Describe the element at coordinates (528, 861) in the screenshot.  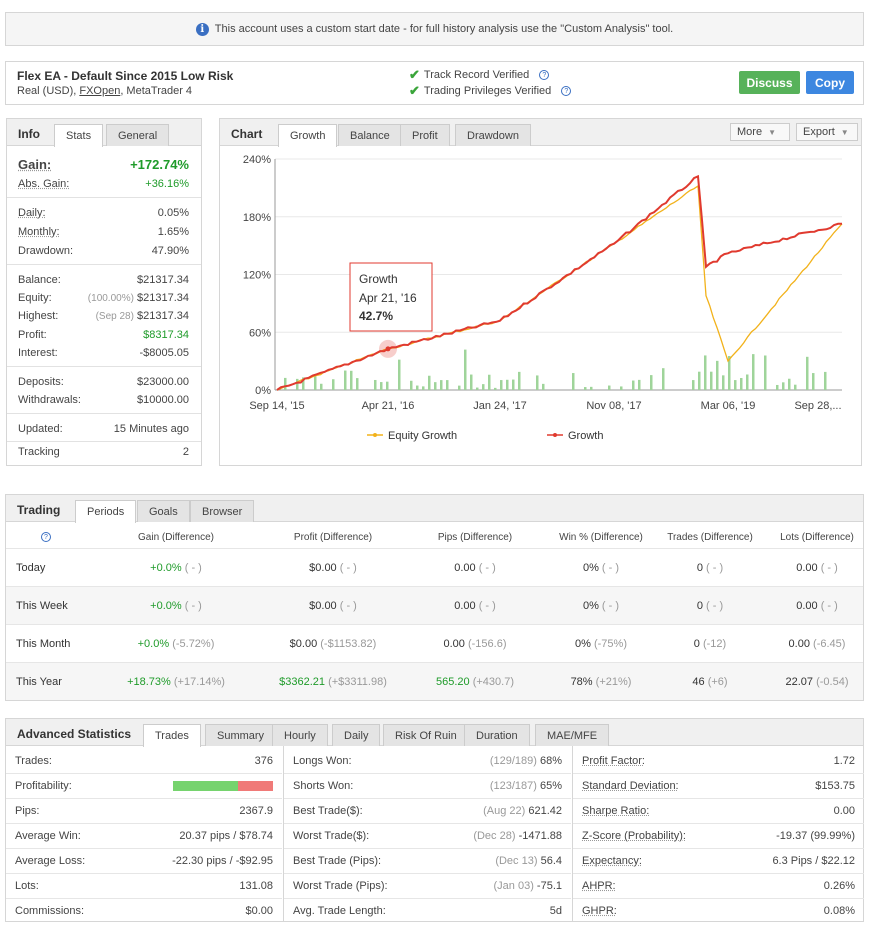
I see `stat-value-wrap: (Dec 13) 56.4` at that location.